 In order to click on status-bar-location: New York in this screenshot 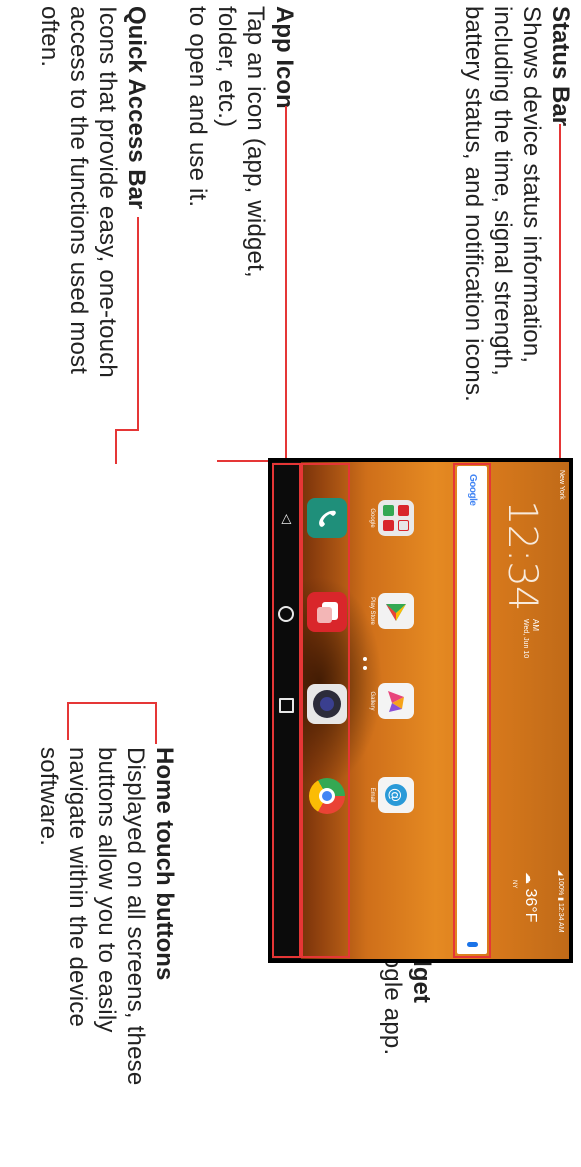, I will do `click(561, 485)`.